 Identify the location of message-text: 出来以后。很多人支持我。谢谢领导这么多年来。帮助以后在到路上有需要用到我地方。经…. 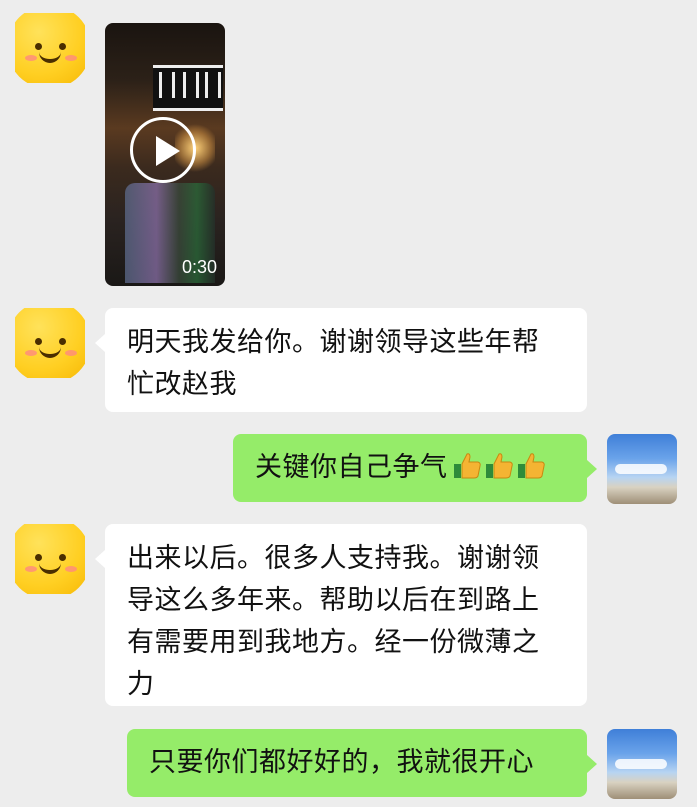
(333, 621).